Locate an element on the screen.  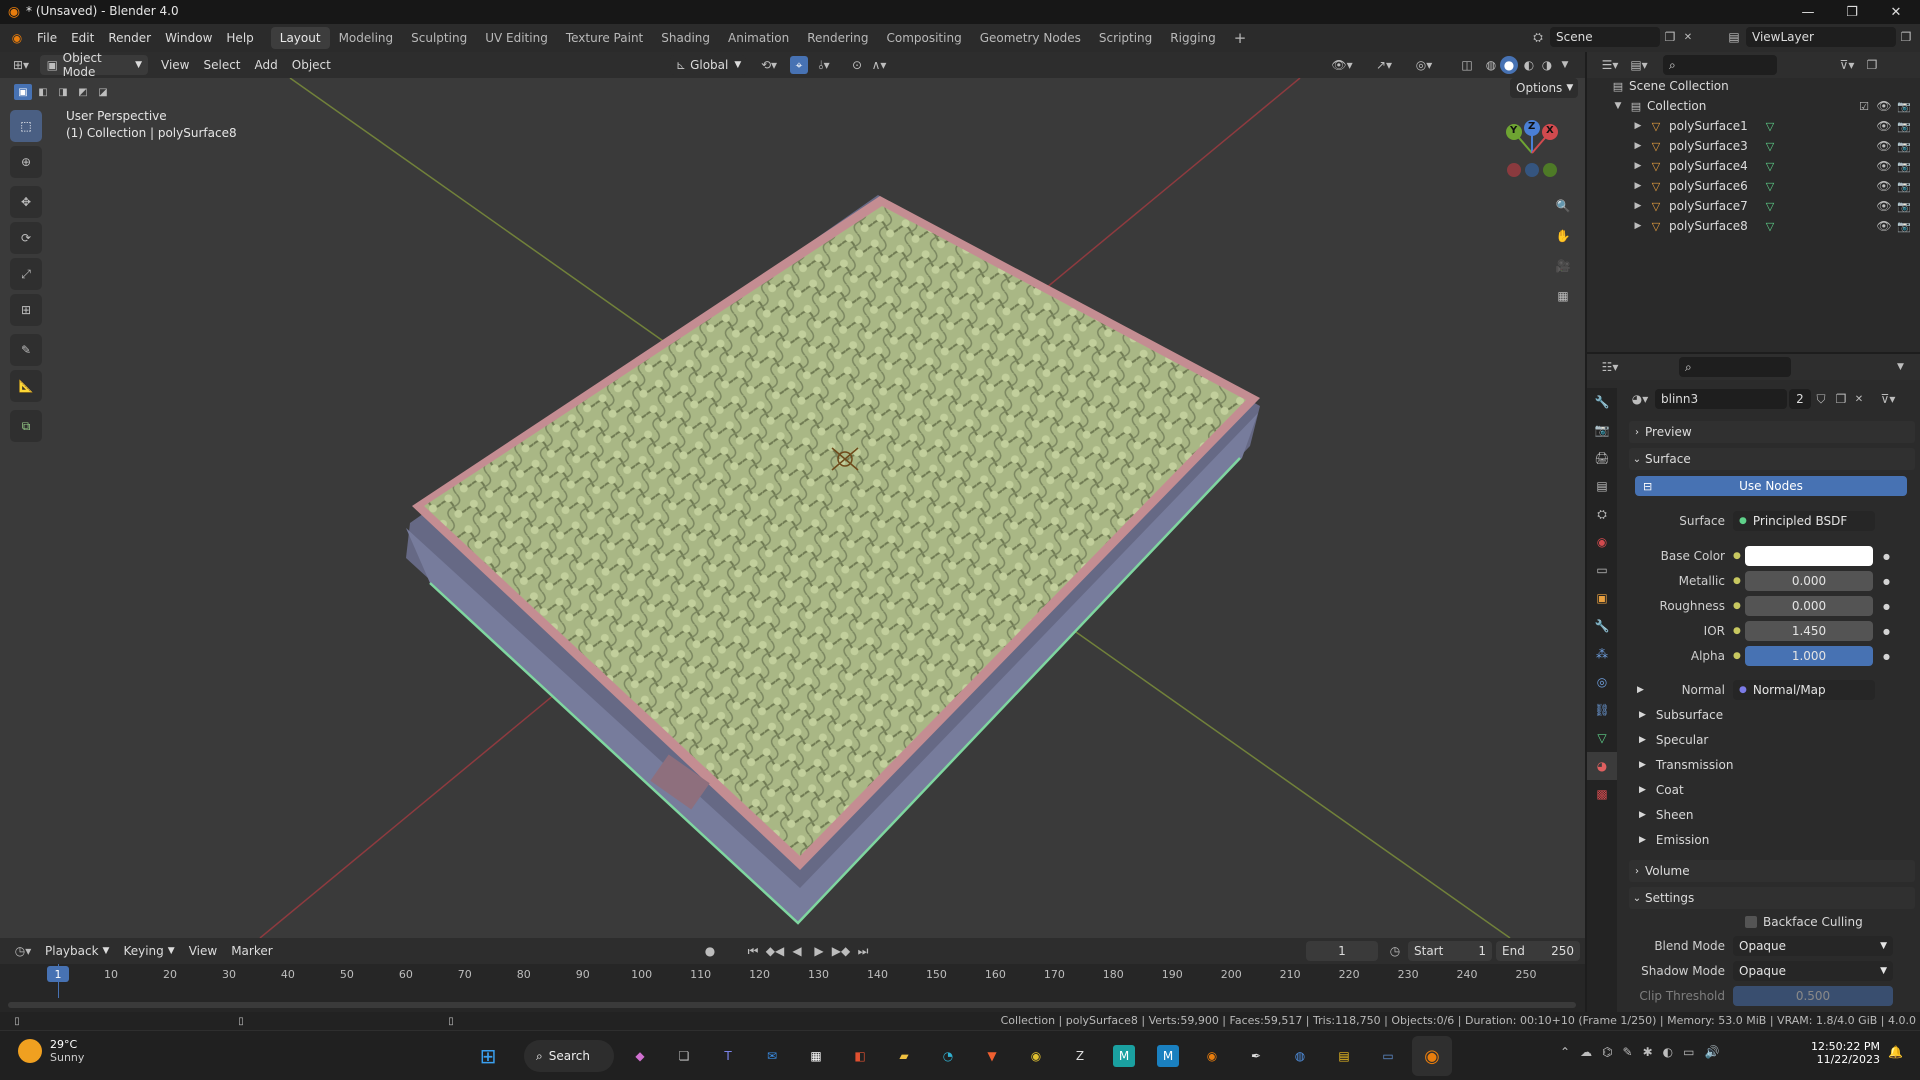
unlink-material-icon: ✕ is located at coordinates (1859, 399).